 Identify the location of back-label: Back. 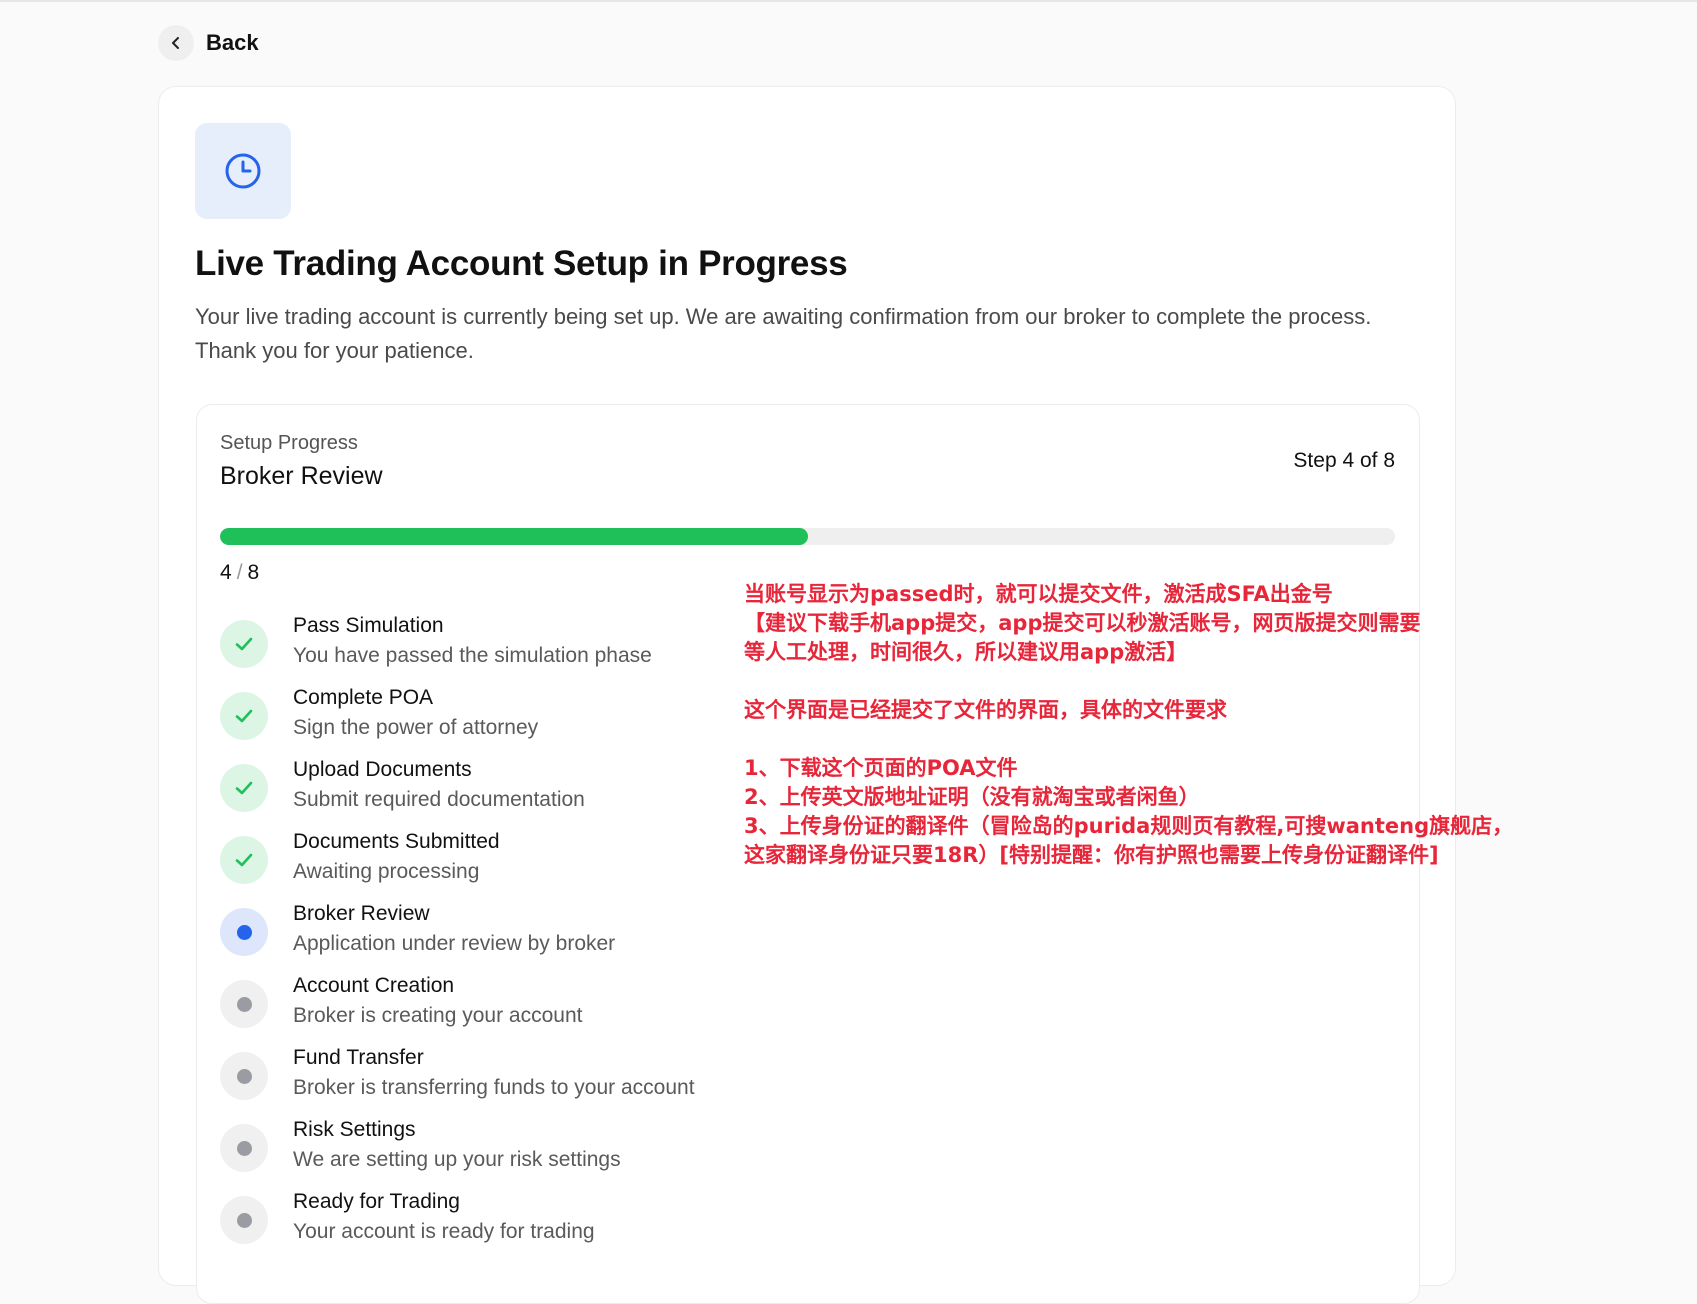
(232, 42).